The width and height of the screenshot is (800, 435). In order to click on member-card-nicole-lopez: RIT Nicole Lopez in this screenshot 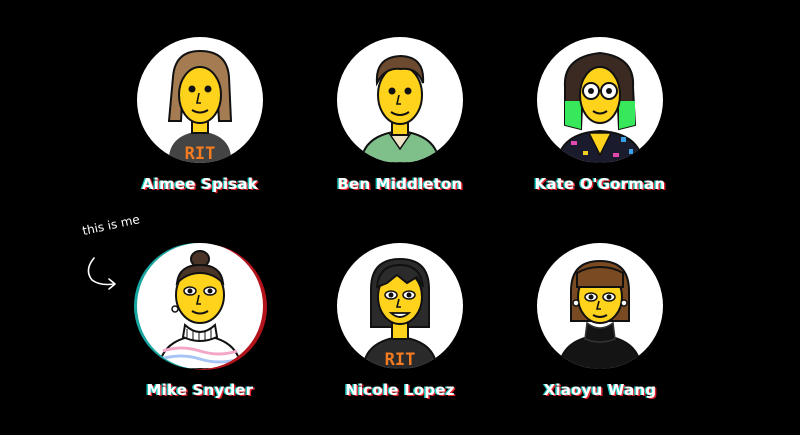, I will do `click(400, 328)`.